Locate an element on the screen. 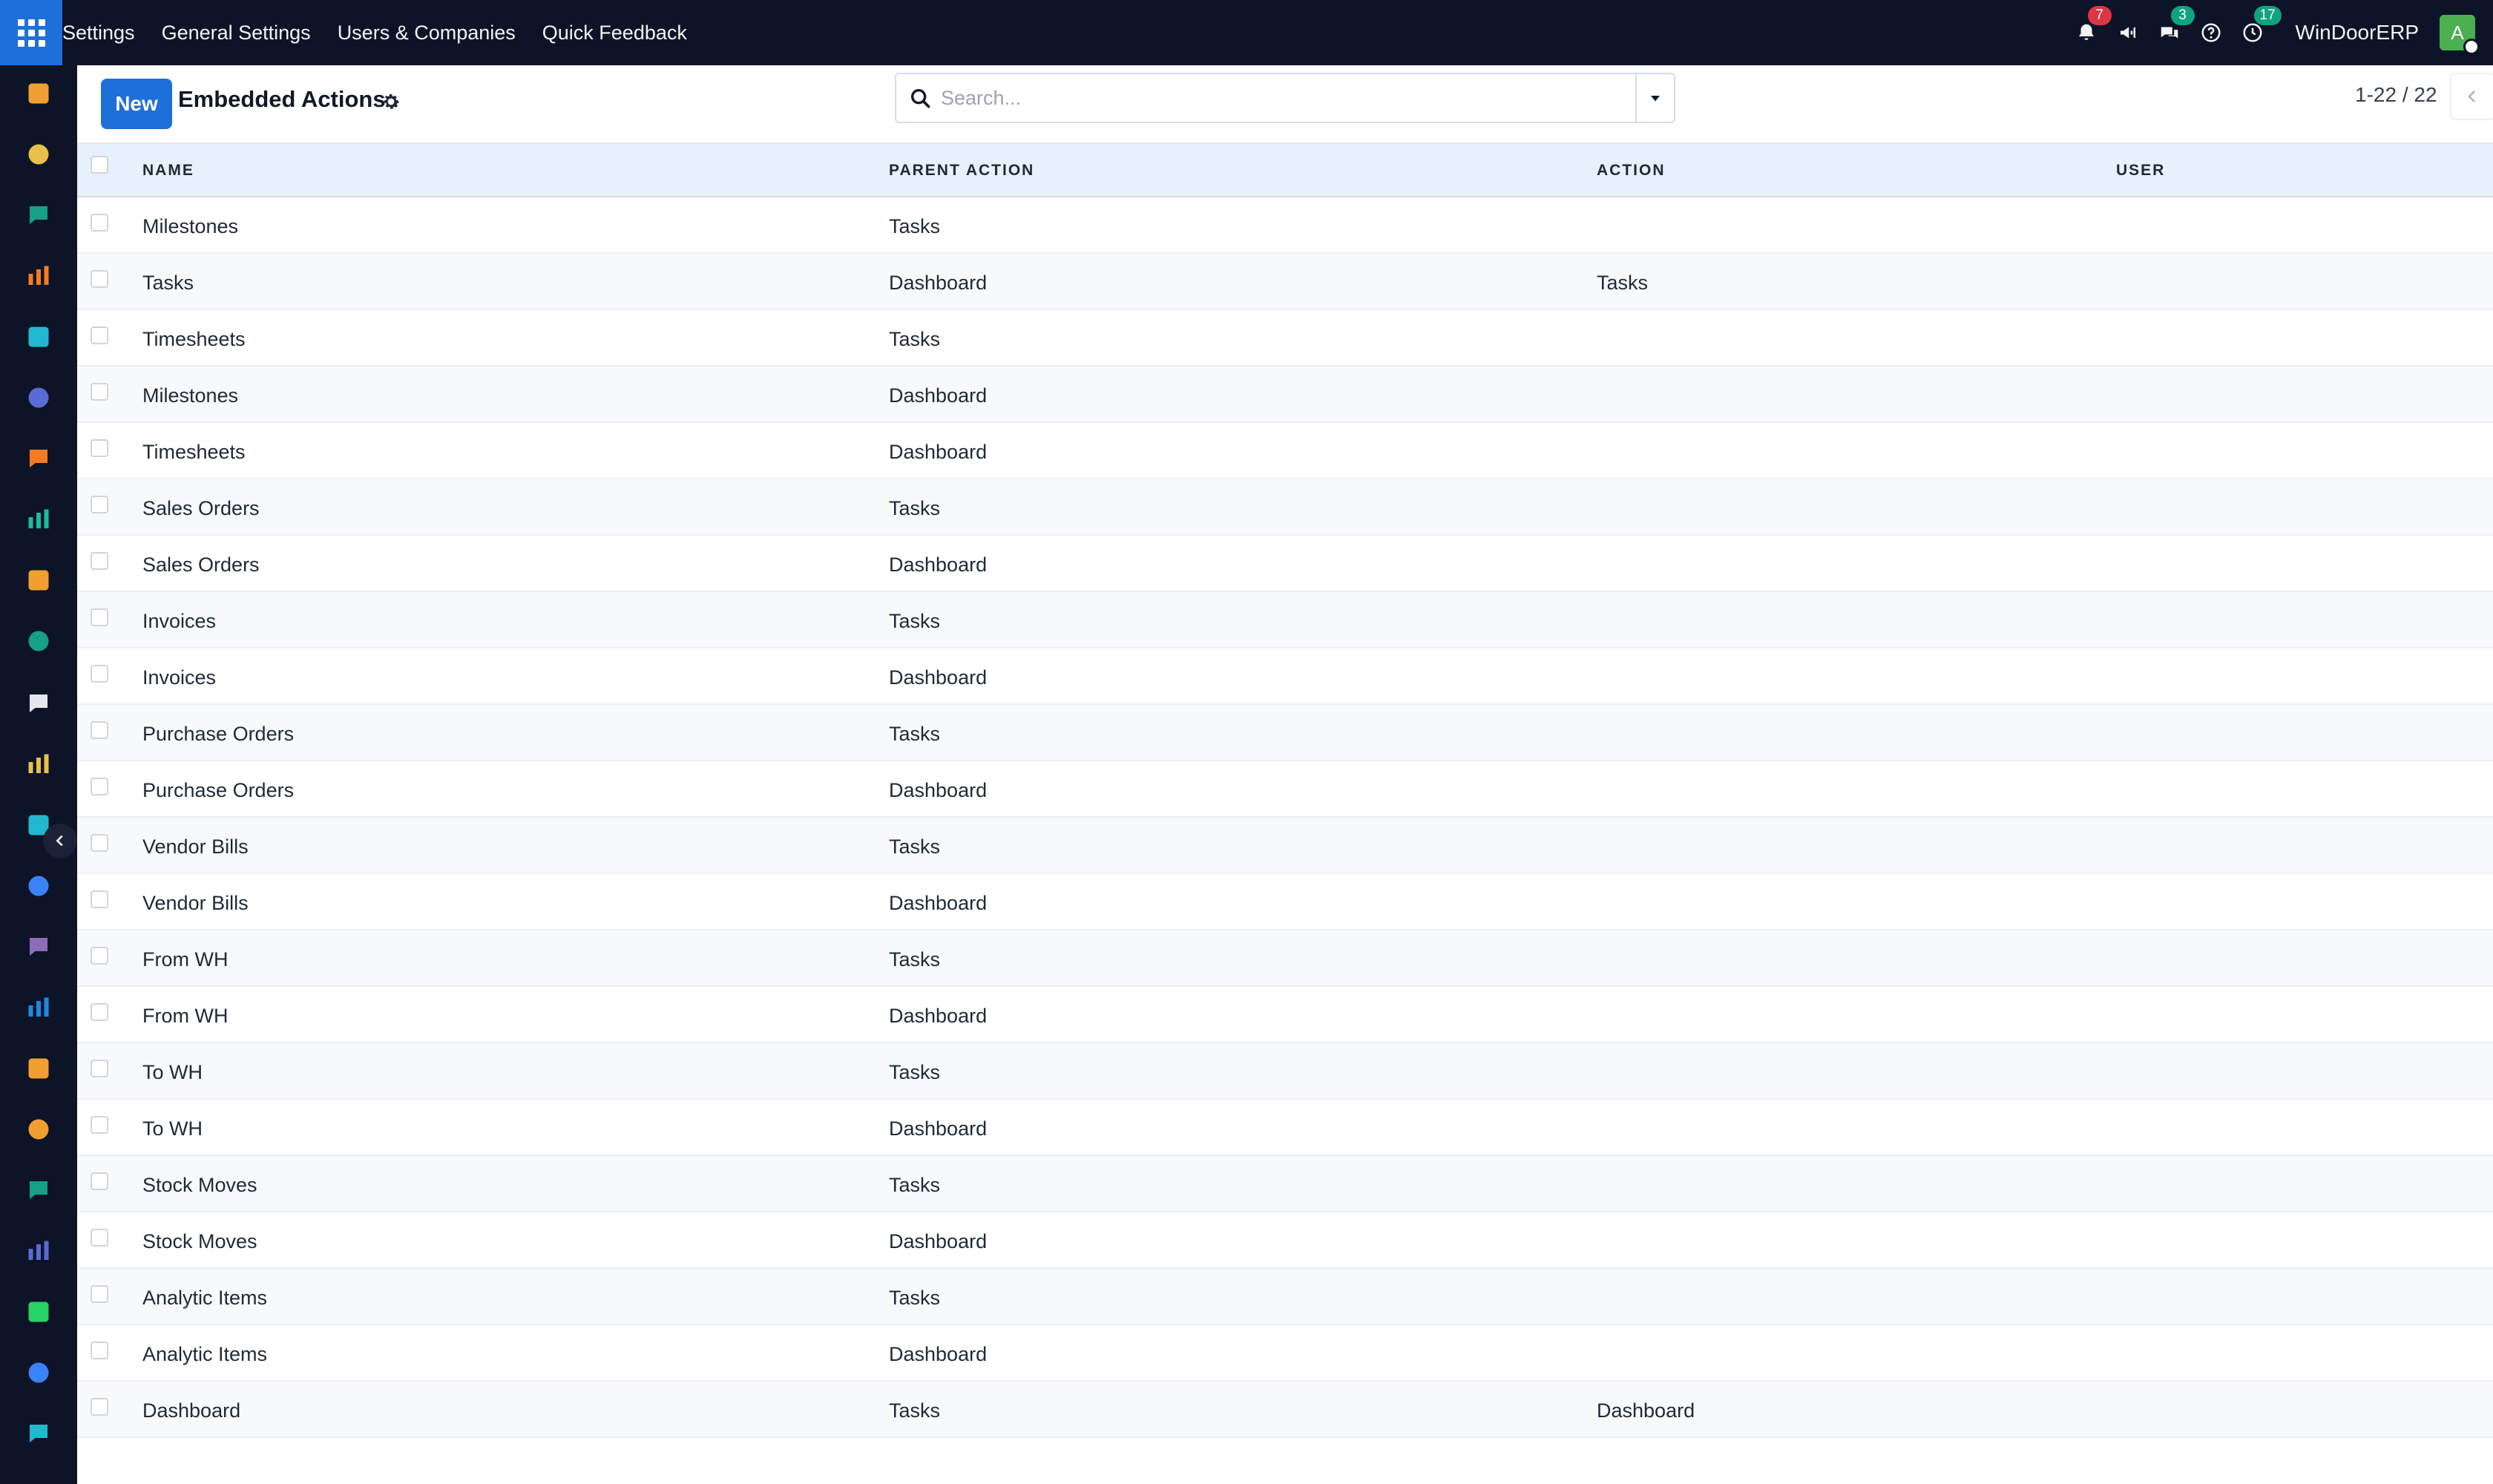 The image size is (2493, 1484). column-header-action: ACTION is located at coordinates (1631, 171).